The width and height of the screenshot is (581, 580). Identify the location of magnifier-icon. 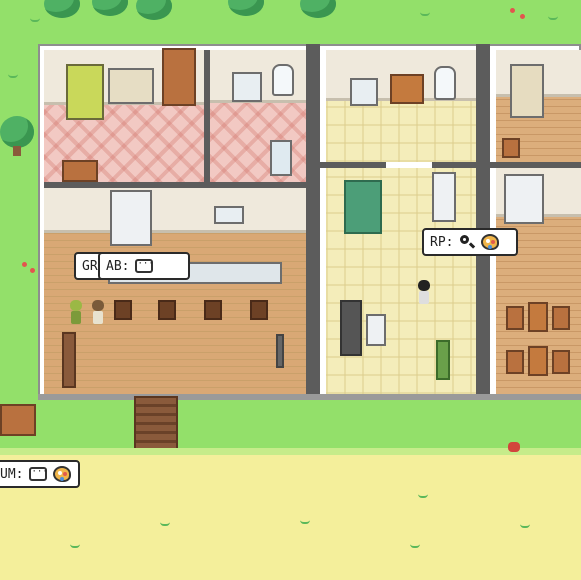
(467, 242).